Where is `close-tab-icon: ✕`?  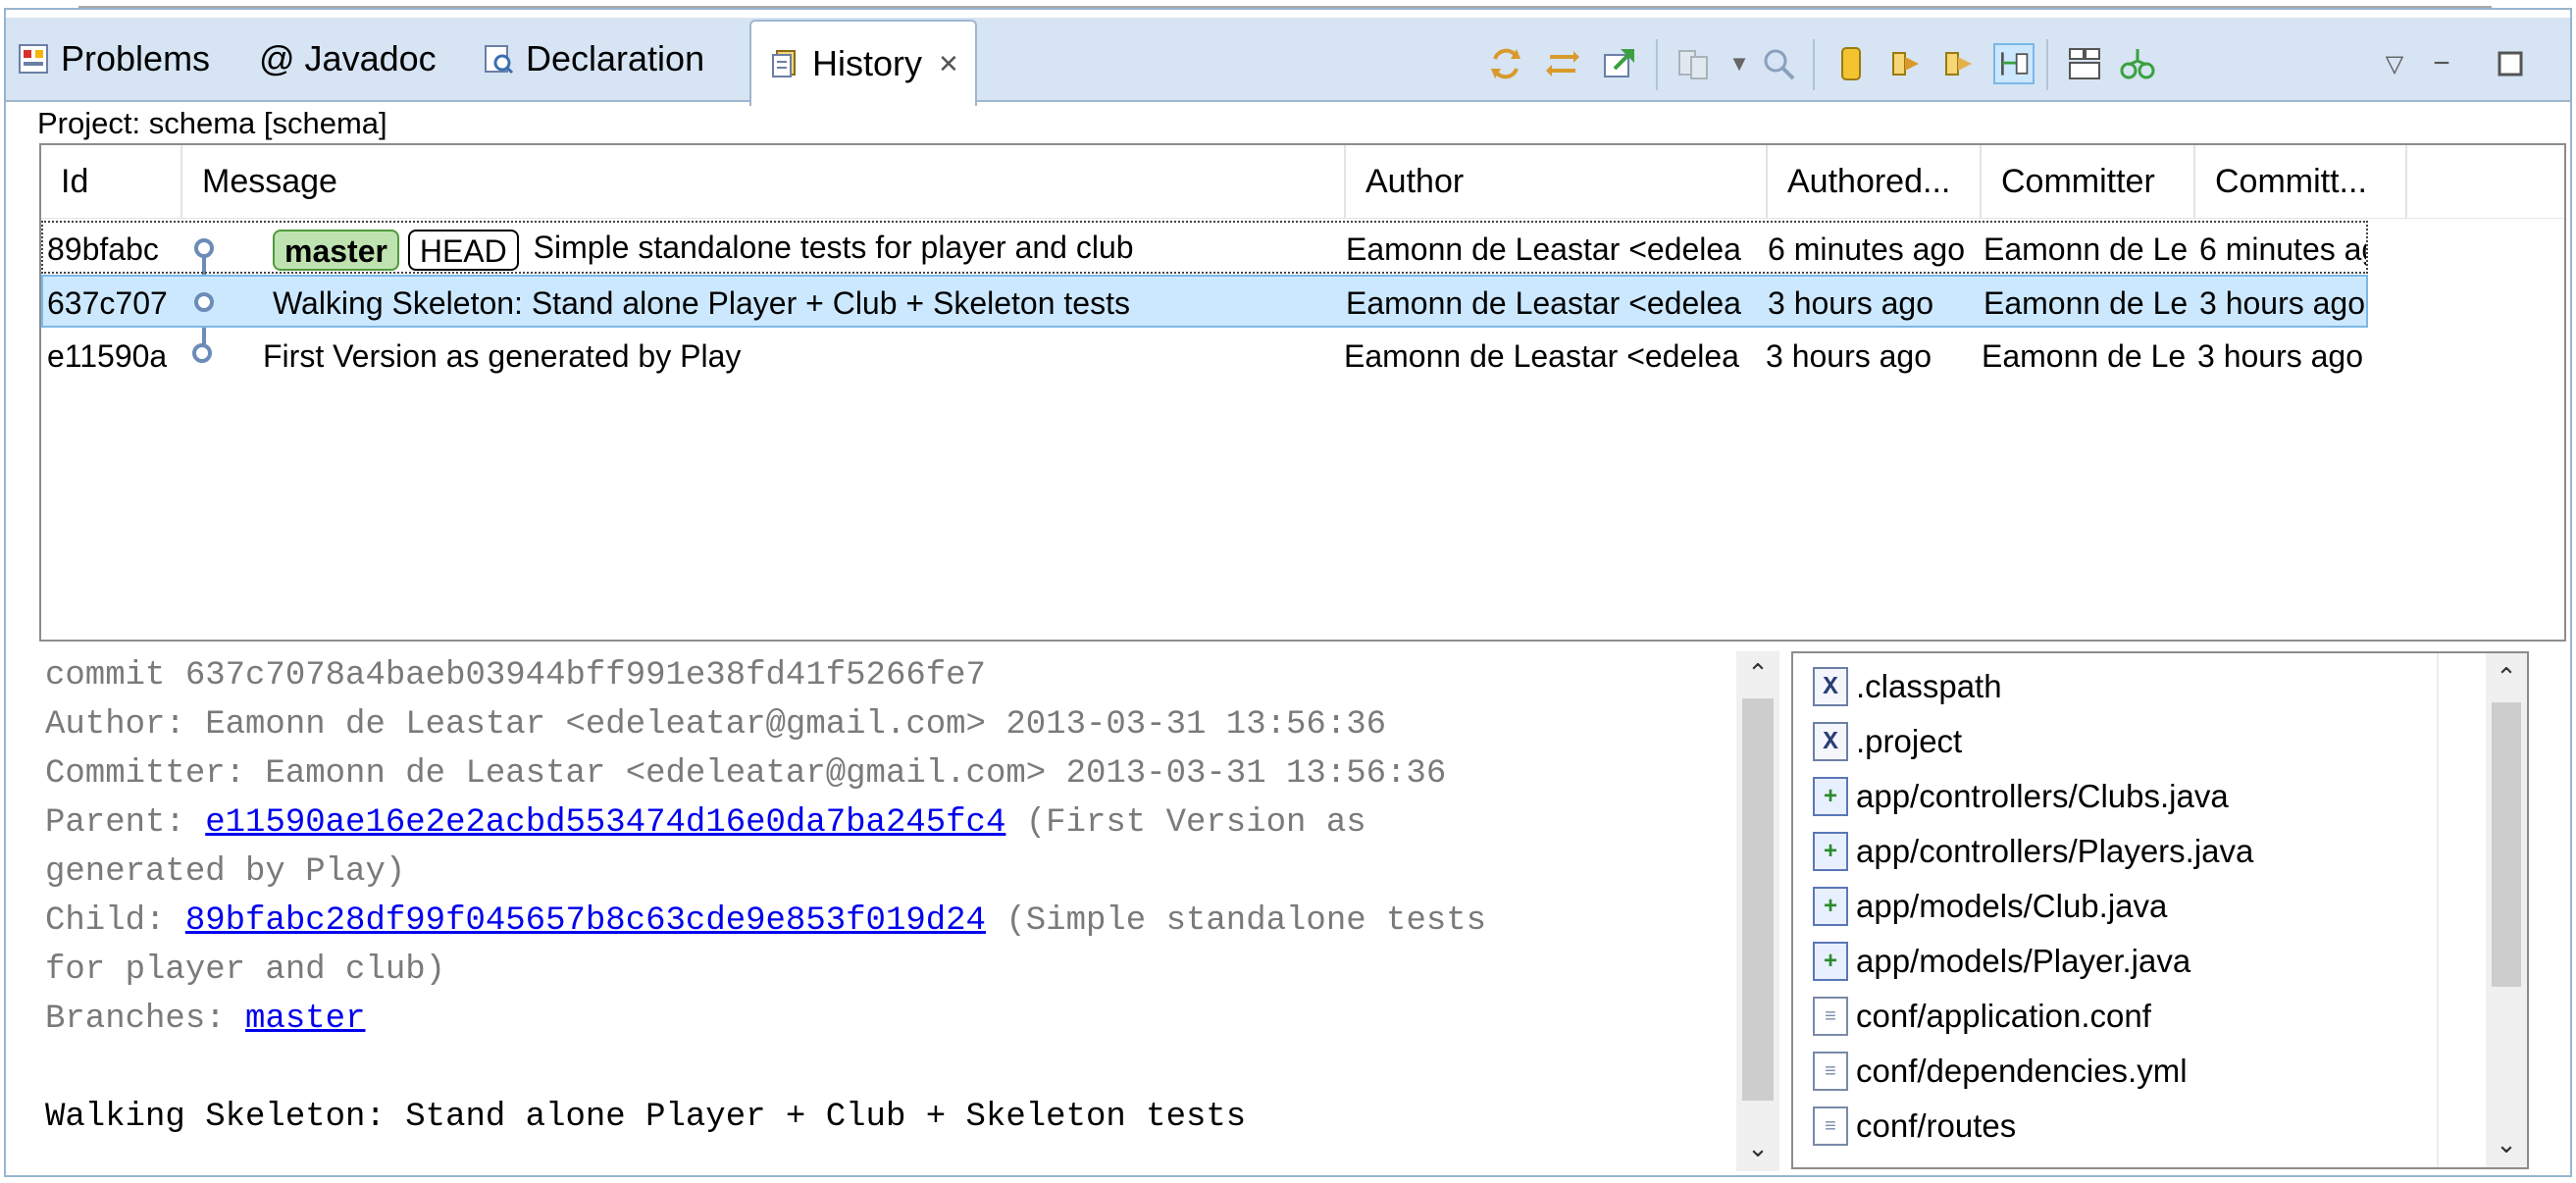
close-tab-icon: ✕ is located at coordinates (948, 64).